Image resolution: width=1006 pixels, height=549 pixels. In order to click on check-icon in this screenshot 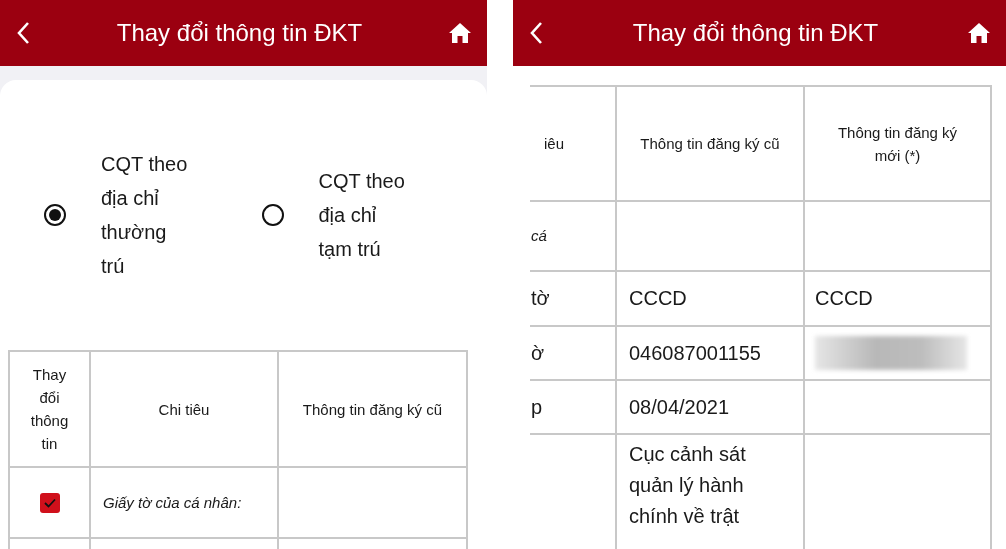, I will do `click(49, 502)`.